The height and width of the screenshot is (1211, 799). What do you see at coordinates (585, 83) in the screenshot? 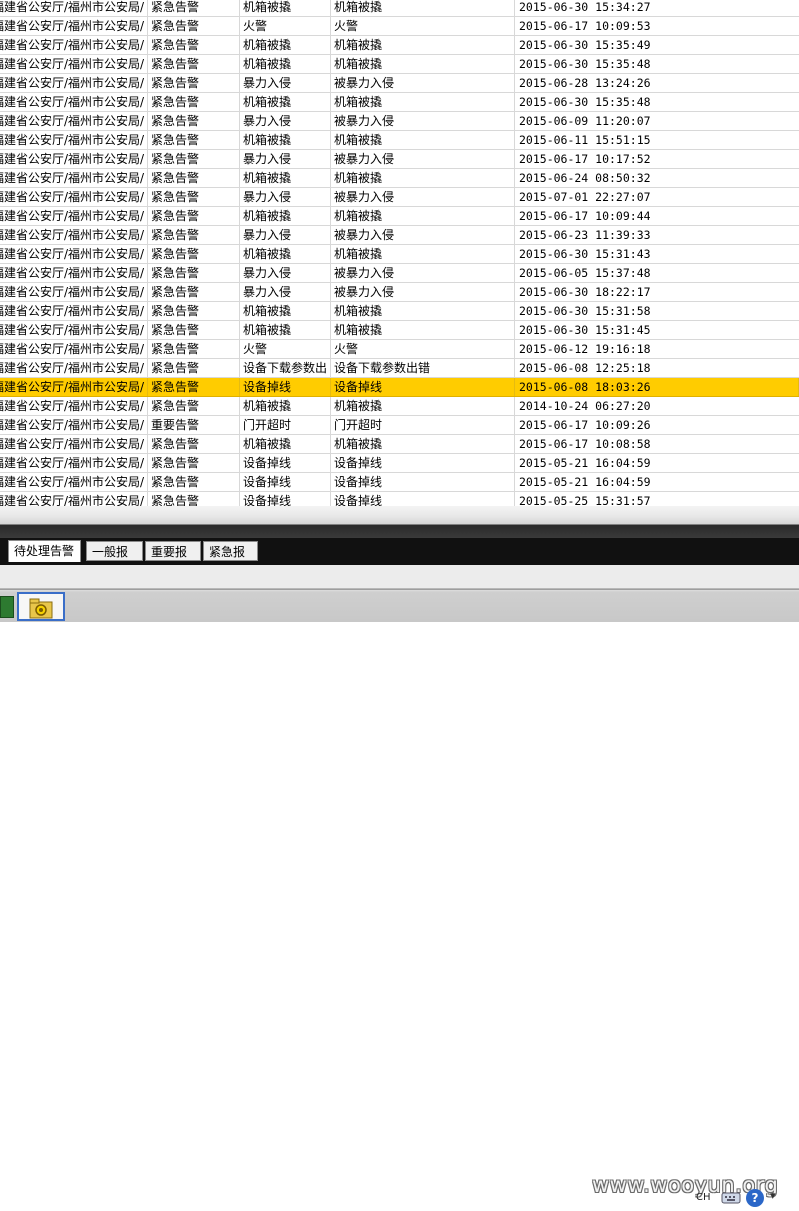
I see `alarm-time-cell: 2015-06-28 13:24:26` at bounding box center [585, 83].